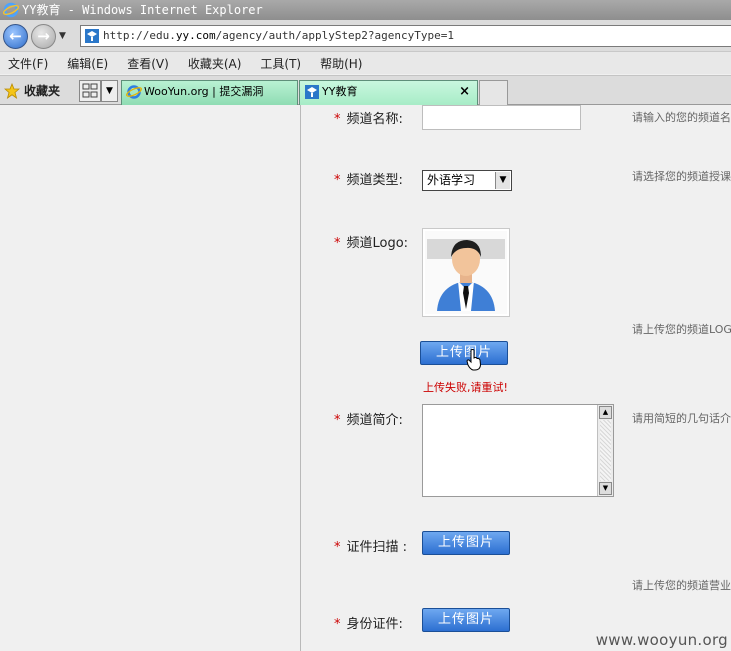  I want to click on channel-type-label: * 频道类型:, so click(368, 178).